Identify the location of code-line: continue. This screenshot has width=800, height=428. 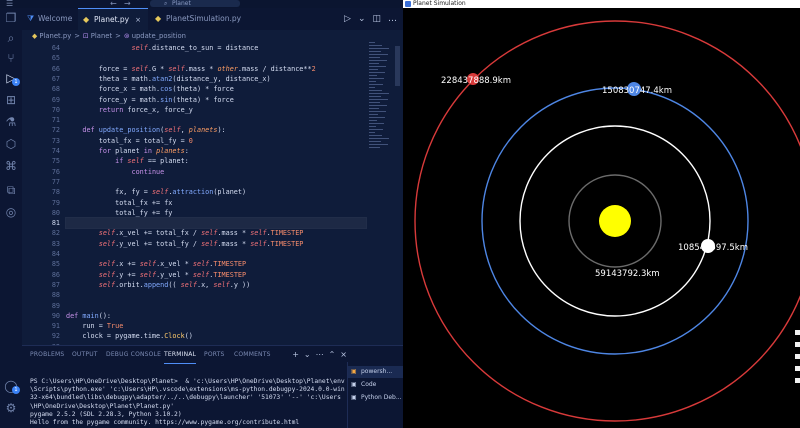
(216, 172).